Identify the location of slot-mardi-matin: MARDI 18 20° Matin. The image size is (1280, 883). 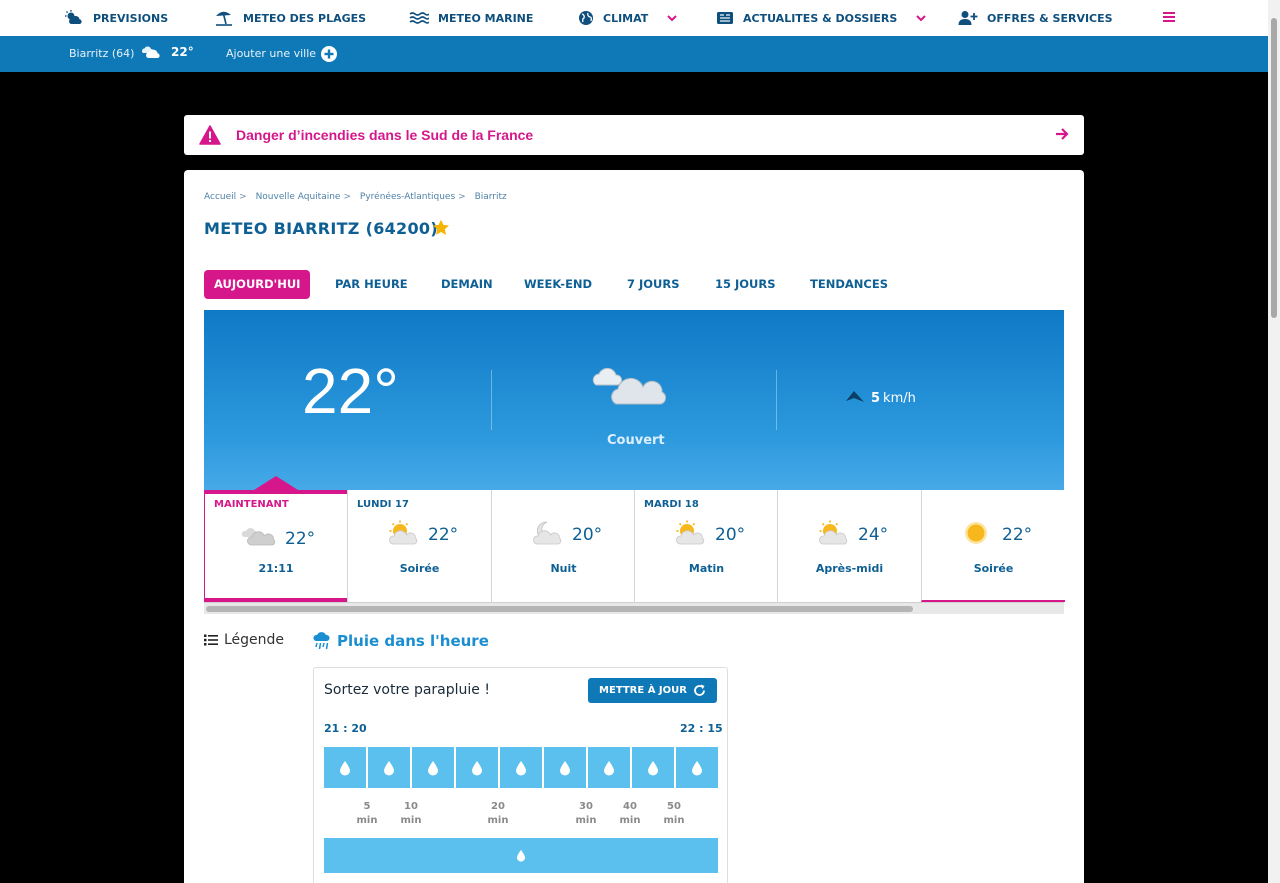
(706, 546).